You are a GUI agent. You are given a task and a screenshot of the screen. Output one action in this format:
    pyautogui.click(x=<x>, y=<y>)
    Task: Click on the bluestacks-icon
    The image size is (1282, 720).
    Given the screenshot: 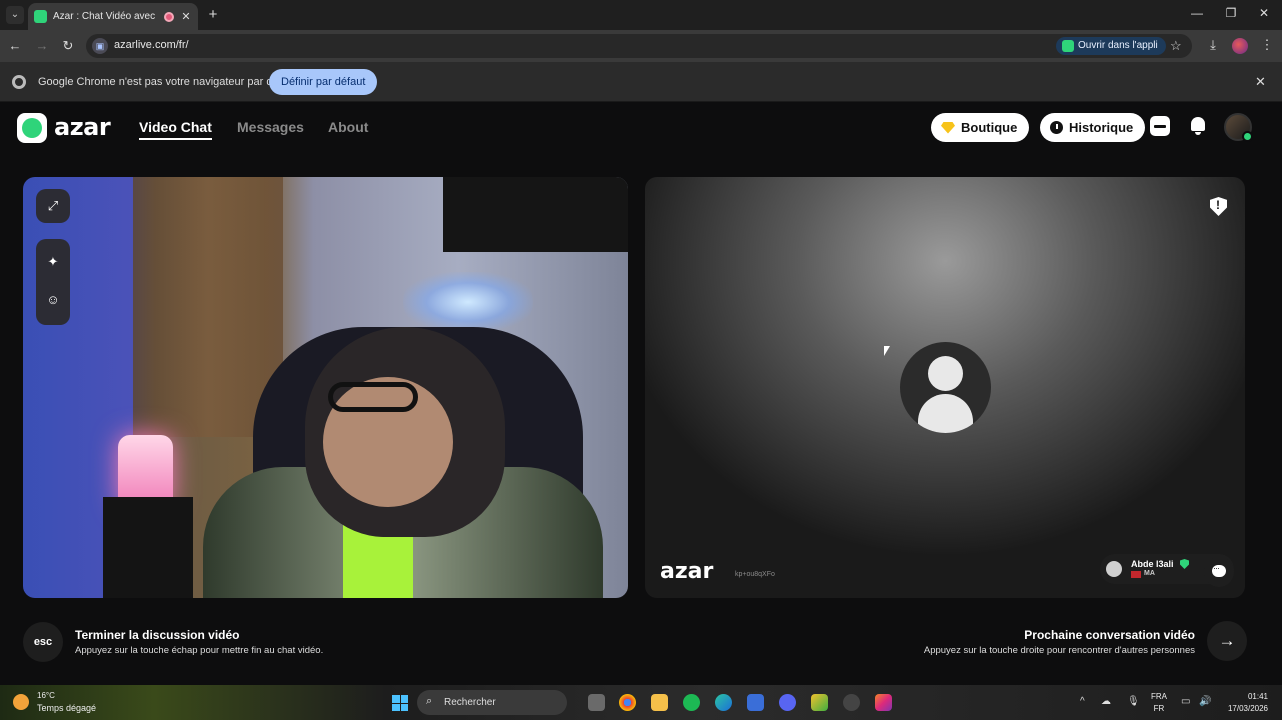 What is the action you would take?
    pyautogui.click(x=819, y=702)
    